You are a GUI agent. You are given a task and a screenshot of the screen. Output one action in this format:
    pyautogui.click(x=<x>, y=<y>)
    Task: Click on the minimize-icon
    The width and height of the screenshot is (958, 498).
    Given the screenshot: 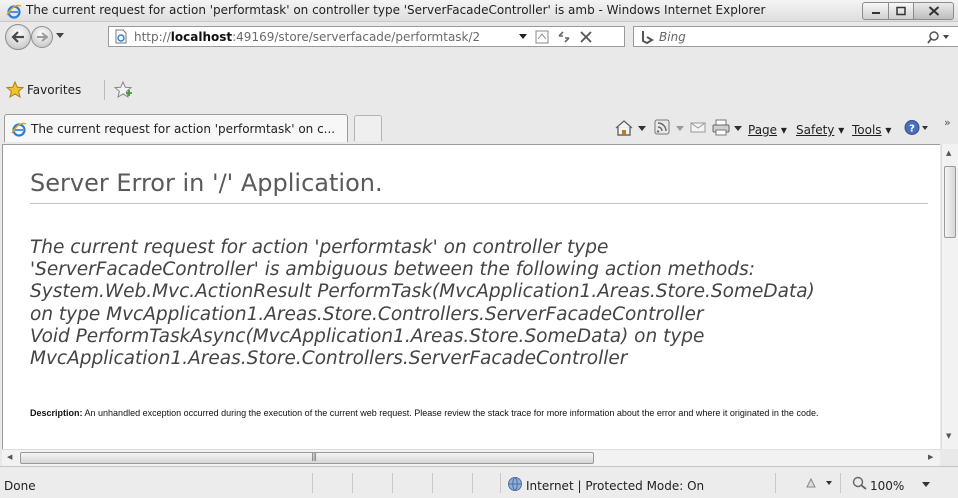 What is the action you would take?
    pyautogui.click(x=875, y=13)
    